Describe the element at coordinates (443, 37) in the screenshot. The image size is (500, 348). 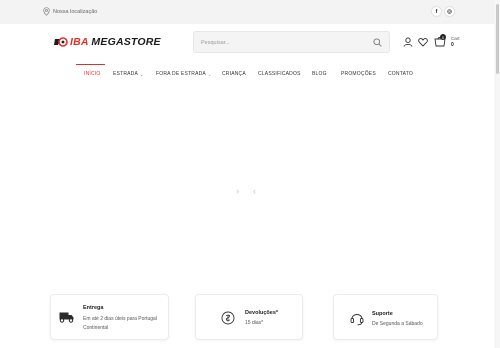
I see `cart-count-badge: 0` at that location.